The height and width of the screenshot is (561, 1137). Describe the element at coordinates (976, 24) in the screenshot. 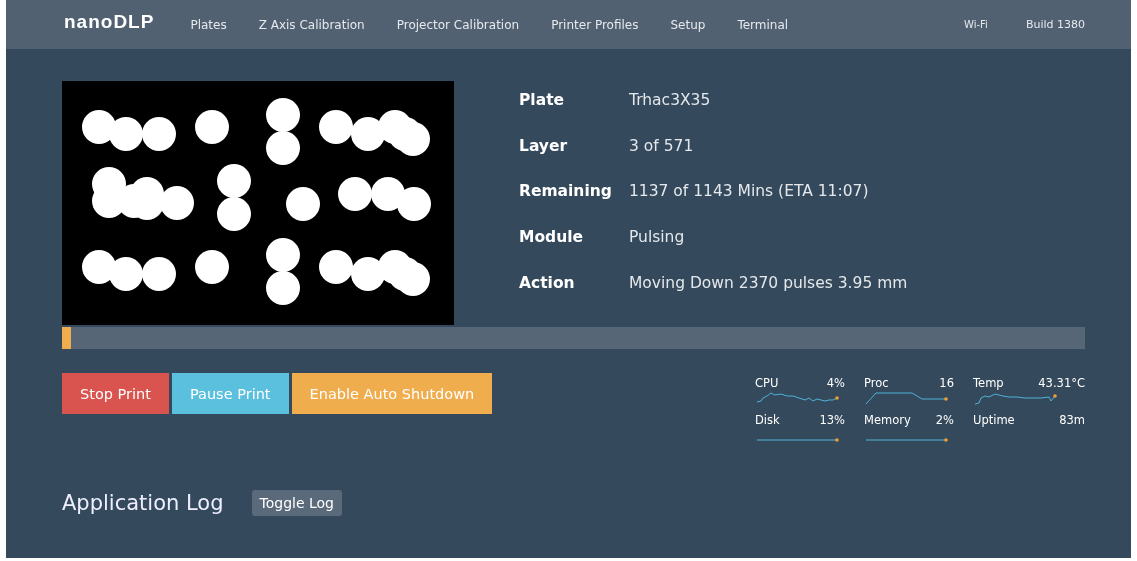

I see `nav-link: Wi-Fi` at that location.